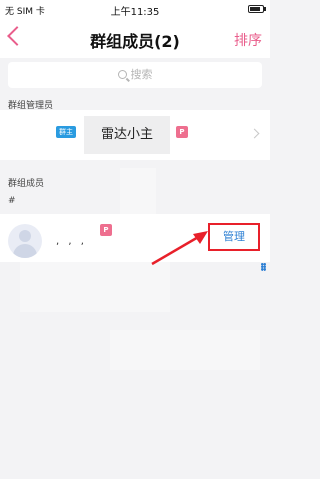 This screenshot has height=479, width=320. I want to click on navigation-bar: 群组成员(2) 排序, so click(135, 38).